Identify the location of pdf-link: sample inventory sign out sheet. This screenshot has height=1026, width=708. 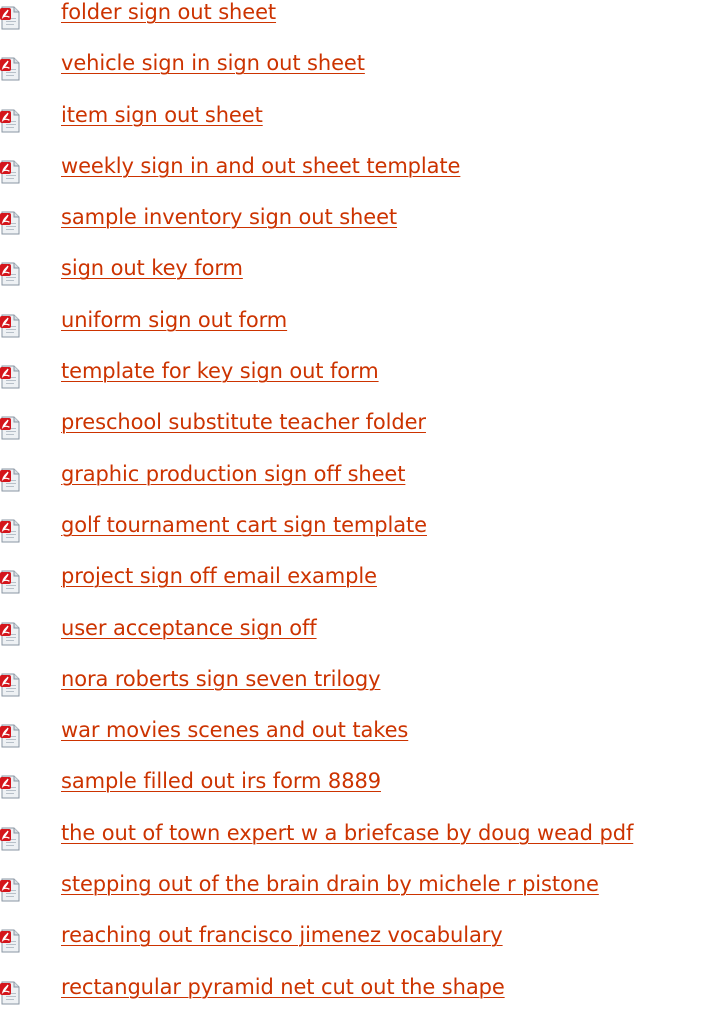
(229, 217).